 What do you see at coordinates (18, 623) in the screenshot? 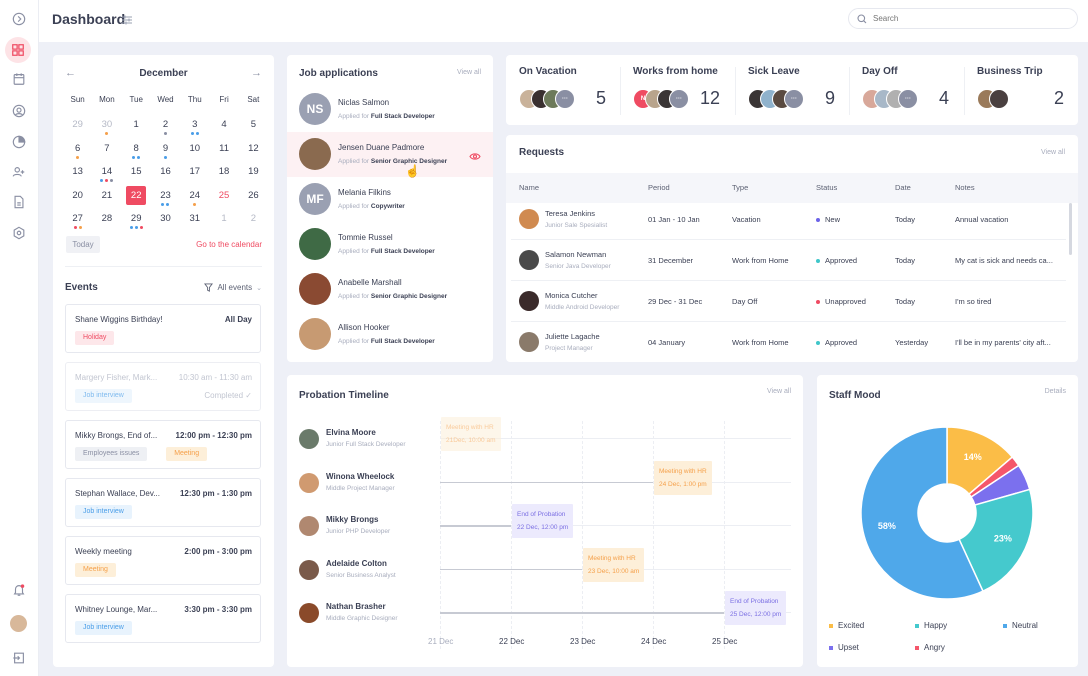
I see `user-avatar` at bounding box center [18, 623].